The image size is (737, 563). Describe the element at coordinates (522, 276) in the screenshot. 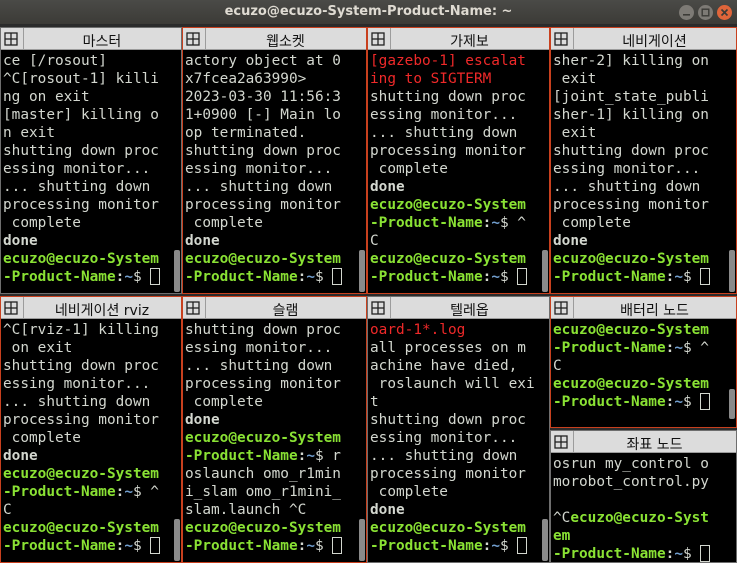

I see `cursor-block` at that location.